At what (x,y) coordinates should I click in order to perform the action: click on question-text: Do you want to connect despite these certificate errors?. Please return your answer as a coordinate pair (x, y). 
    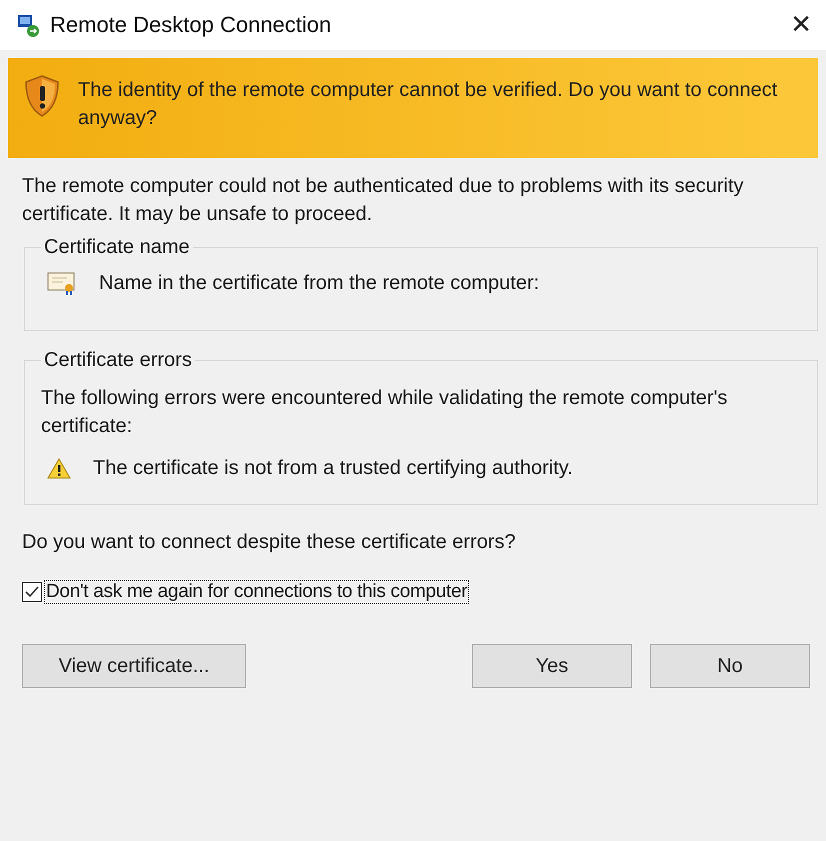
    Looking at the image, I should click on (269, 542).